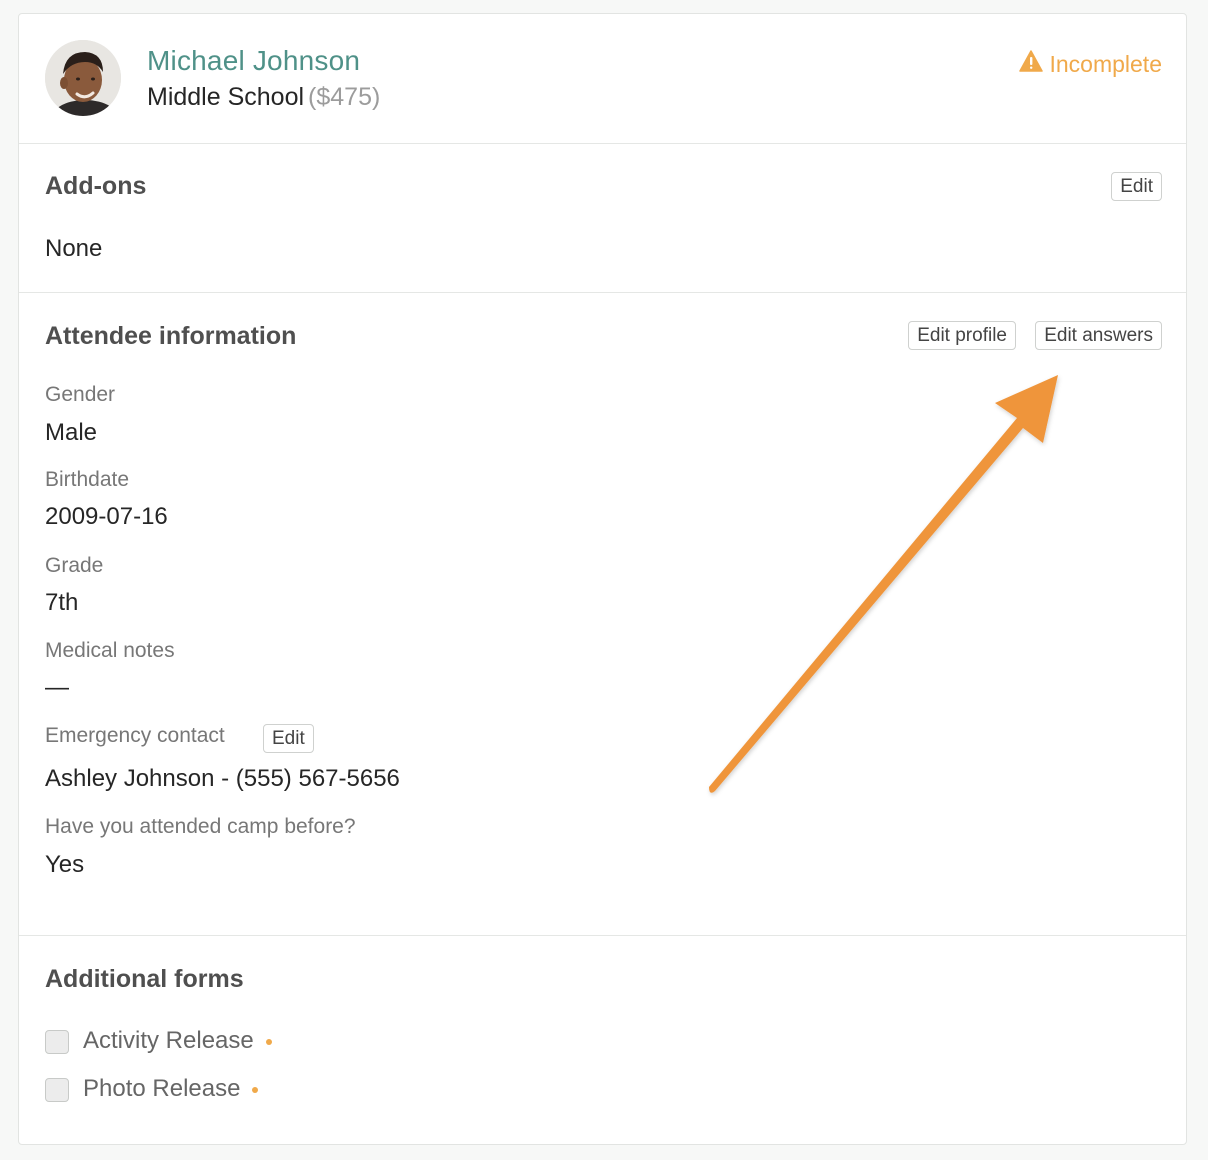 This screenshot has width=1208, height=1160. I want to click on activity-release-checkbox, so click(57, 1042).